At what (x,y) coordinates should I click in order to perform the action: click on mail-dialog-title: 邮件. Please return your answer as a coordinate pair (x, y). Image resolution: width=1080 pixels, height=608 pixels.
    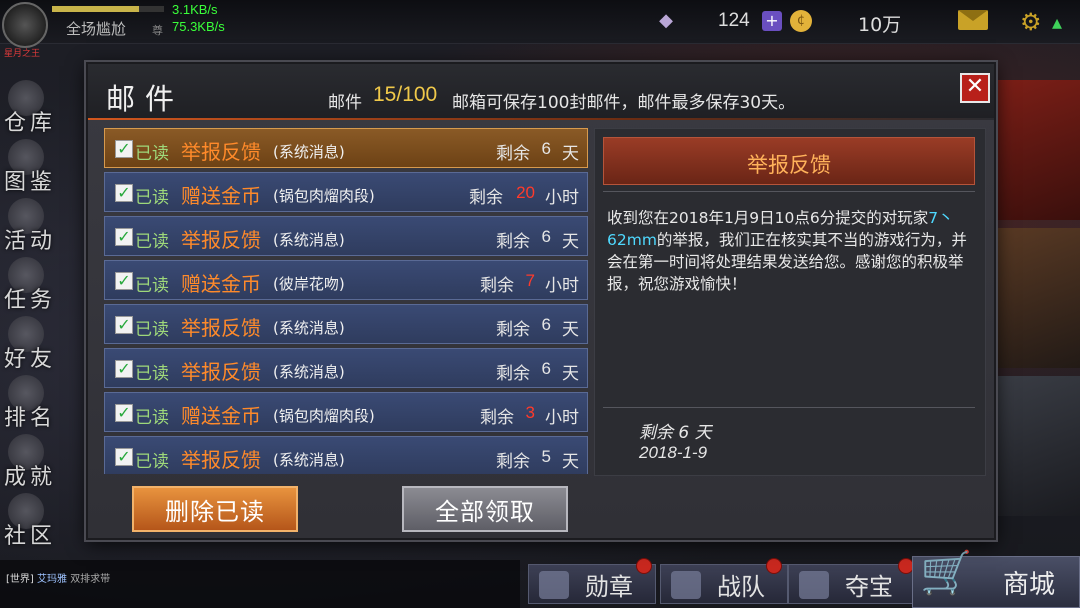
    Looking at the image, I should click on (145, 99).